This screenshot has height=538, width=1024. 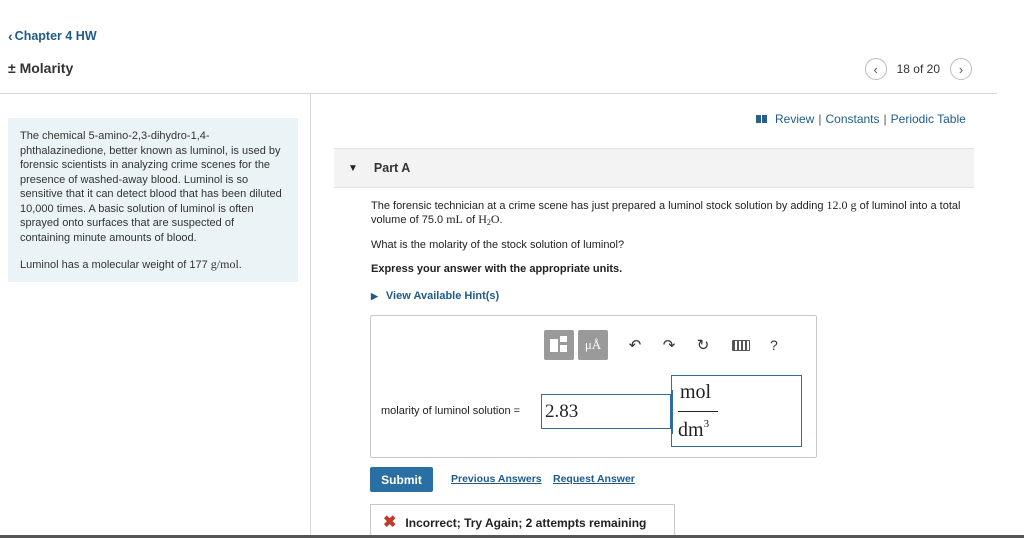 What do you see at coordinates (498, 93) in the screenshot?
I see `header-divider` at bounding box center [498, 93].